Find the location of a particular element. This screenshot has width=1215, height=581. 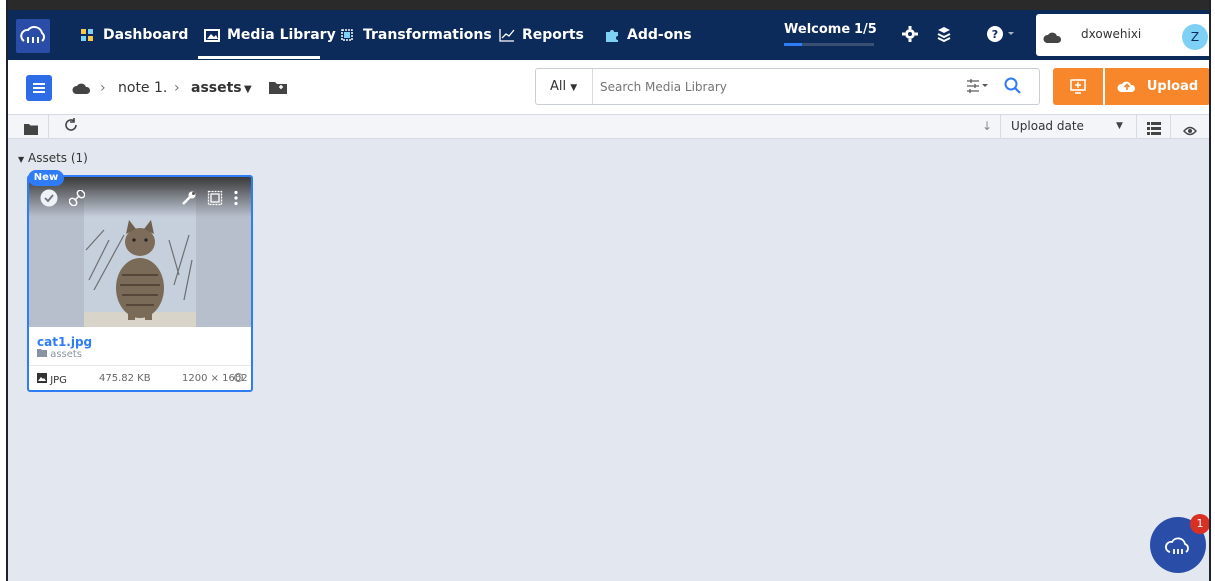

toolbar: › note 1. › assets ▼ All ▼ Upload is located at coordinates (608, 87).